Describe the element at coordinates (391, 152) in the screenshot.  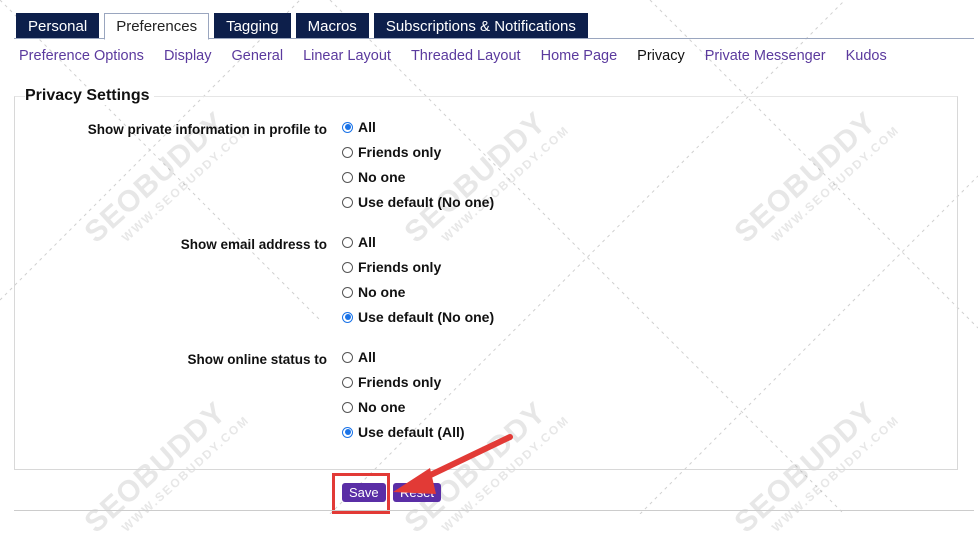
I see `private-info-option-friends: Friends only` at that location.